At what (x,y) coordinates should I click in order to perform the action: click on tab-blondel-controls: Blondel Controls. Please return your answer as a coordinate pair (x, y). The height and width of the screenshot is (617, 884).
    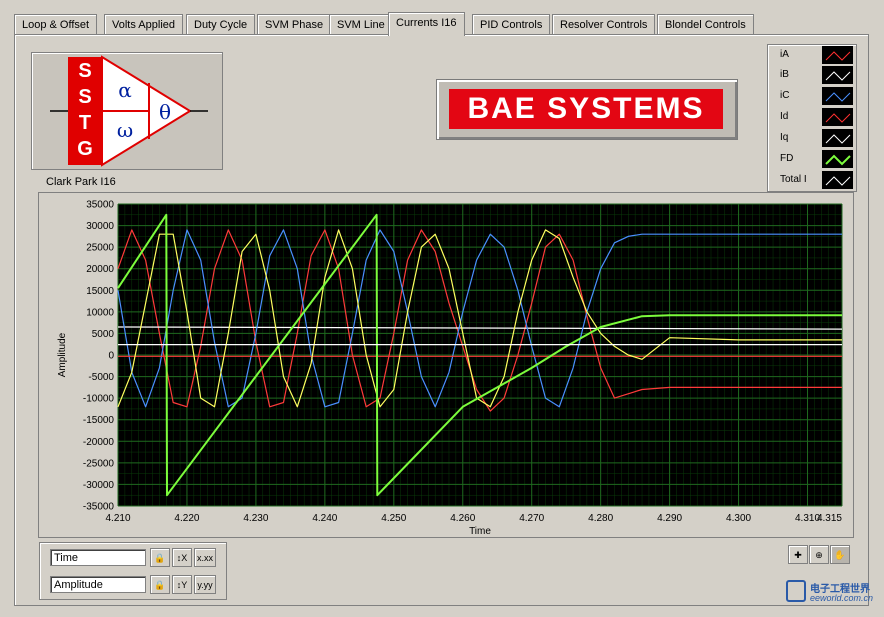
    Looking at the image, I should click on (705, 24).